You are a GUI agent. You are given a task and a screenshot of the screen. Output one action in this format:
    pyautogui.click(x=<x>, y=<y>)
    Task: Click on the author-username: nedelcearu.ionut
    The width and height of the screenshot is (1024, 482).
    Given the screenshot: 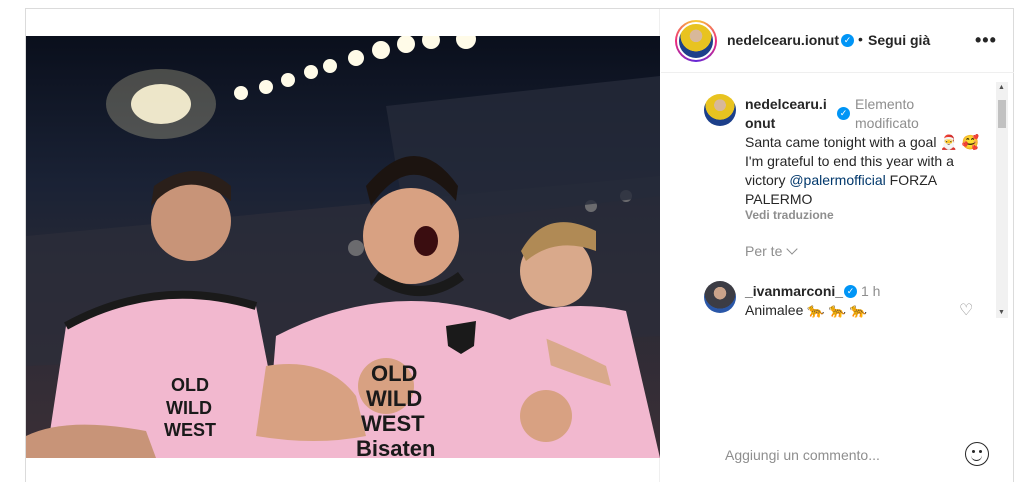 What is the action you would take?
    pyautogui.click(x=783, y=40)
    